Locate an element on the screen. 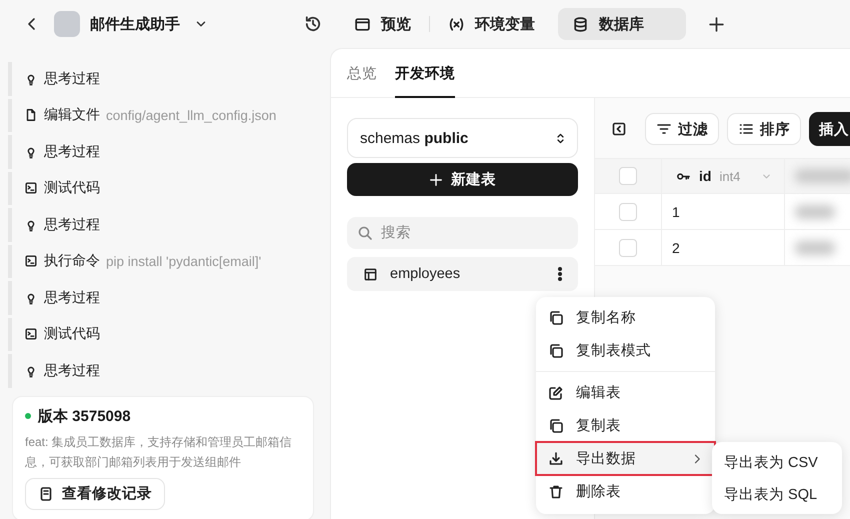 Image resolution: width=850 pixels, height=519 pixels. trash-icon is located at coordinates (556, 492).